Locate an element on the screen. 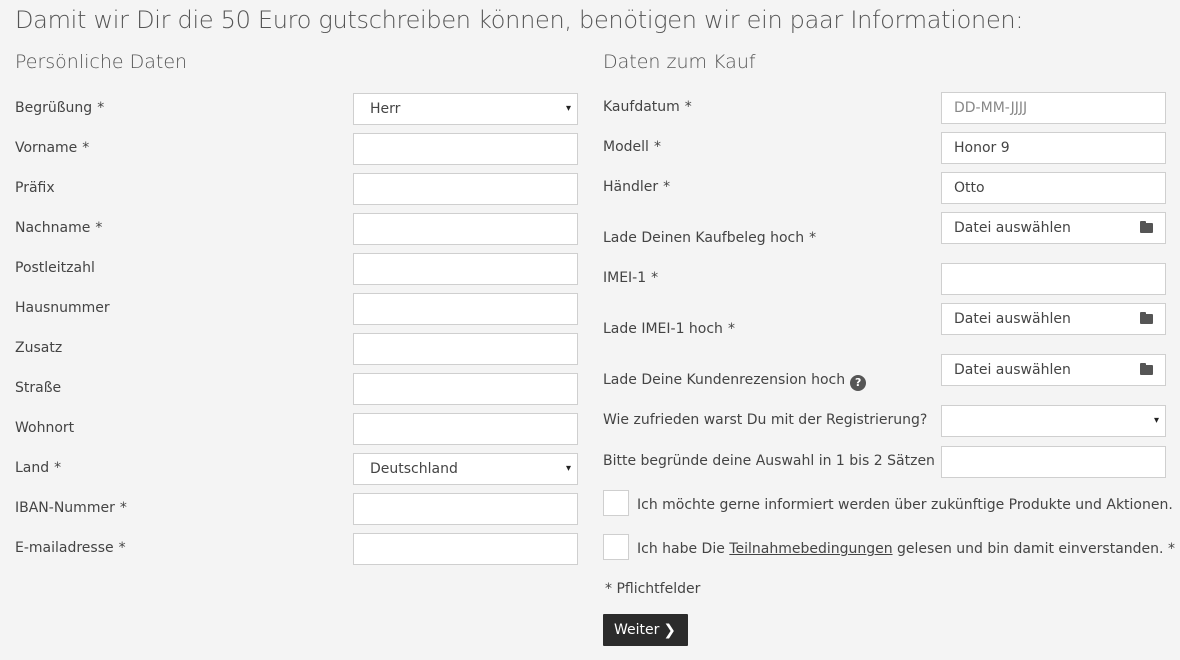 The image size is (1180, 660). salutation-select: Herr ▾ is located at coordinates (465, 109).